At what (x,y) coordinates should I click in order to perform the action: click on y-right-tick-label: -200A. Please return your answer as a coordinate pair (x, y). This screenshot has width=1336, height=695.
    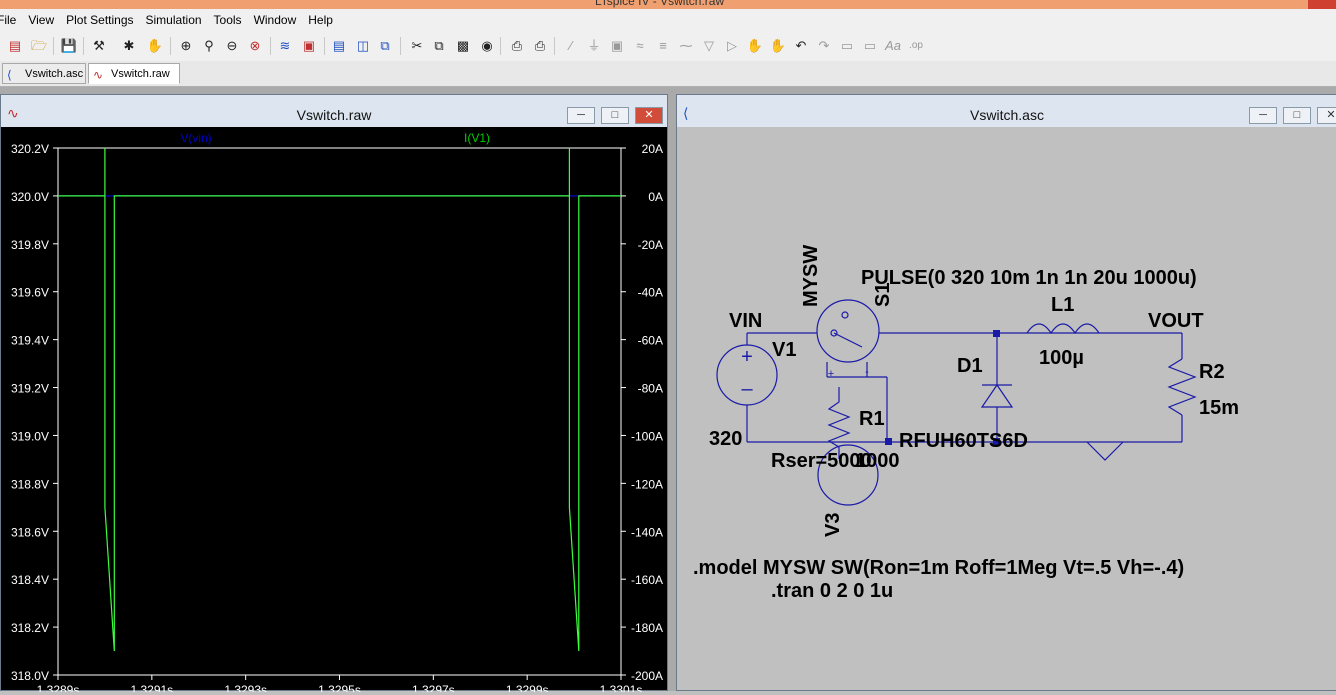
    Looking at the image, I should click on (647, 676).